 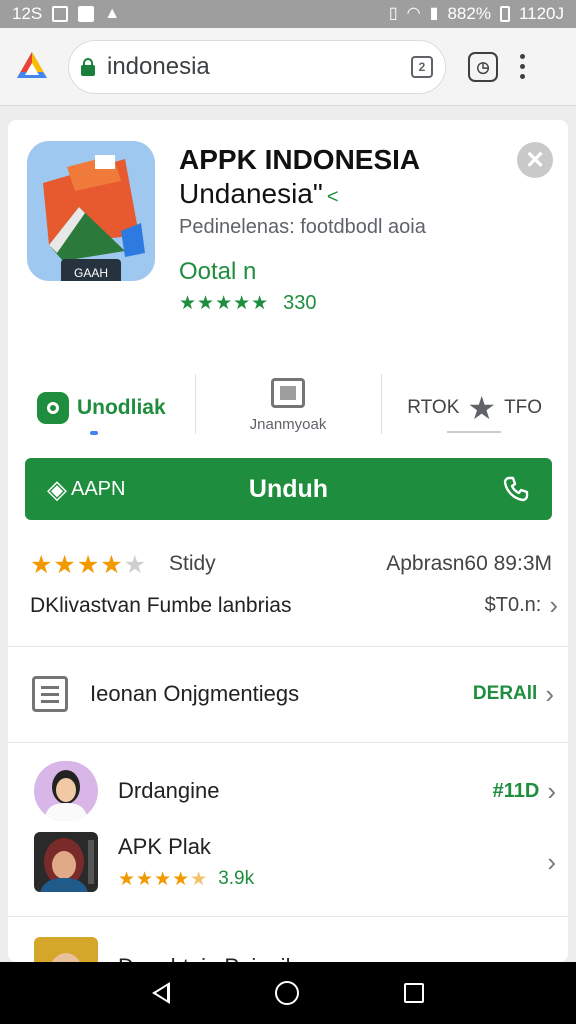 What do you see at coordinates (295, 791) in the screenshot?
I see `list-item: Drdangine #11D ›` at bounding box center [295, 791].